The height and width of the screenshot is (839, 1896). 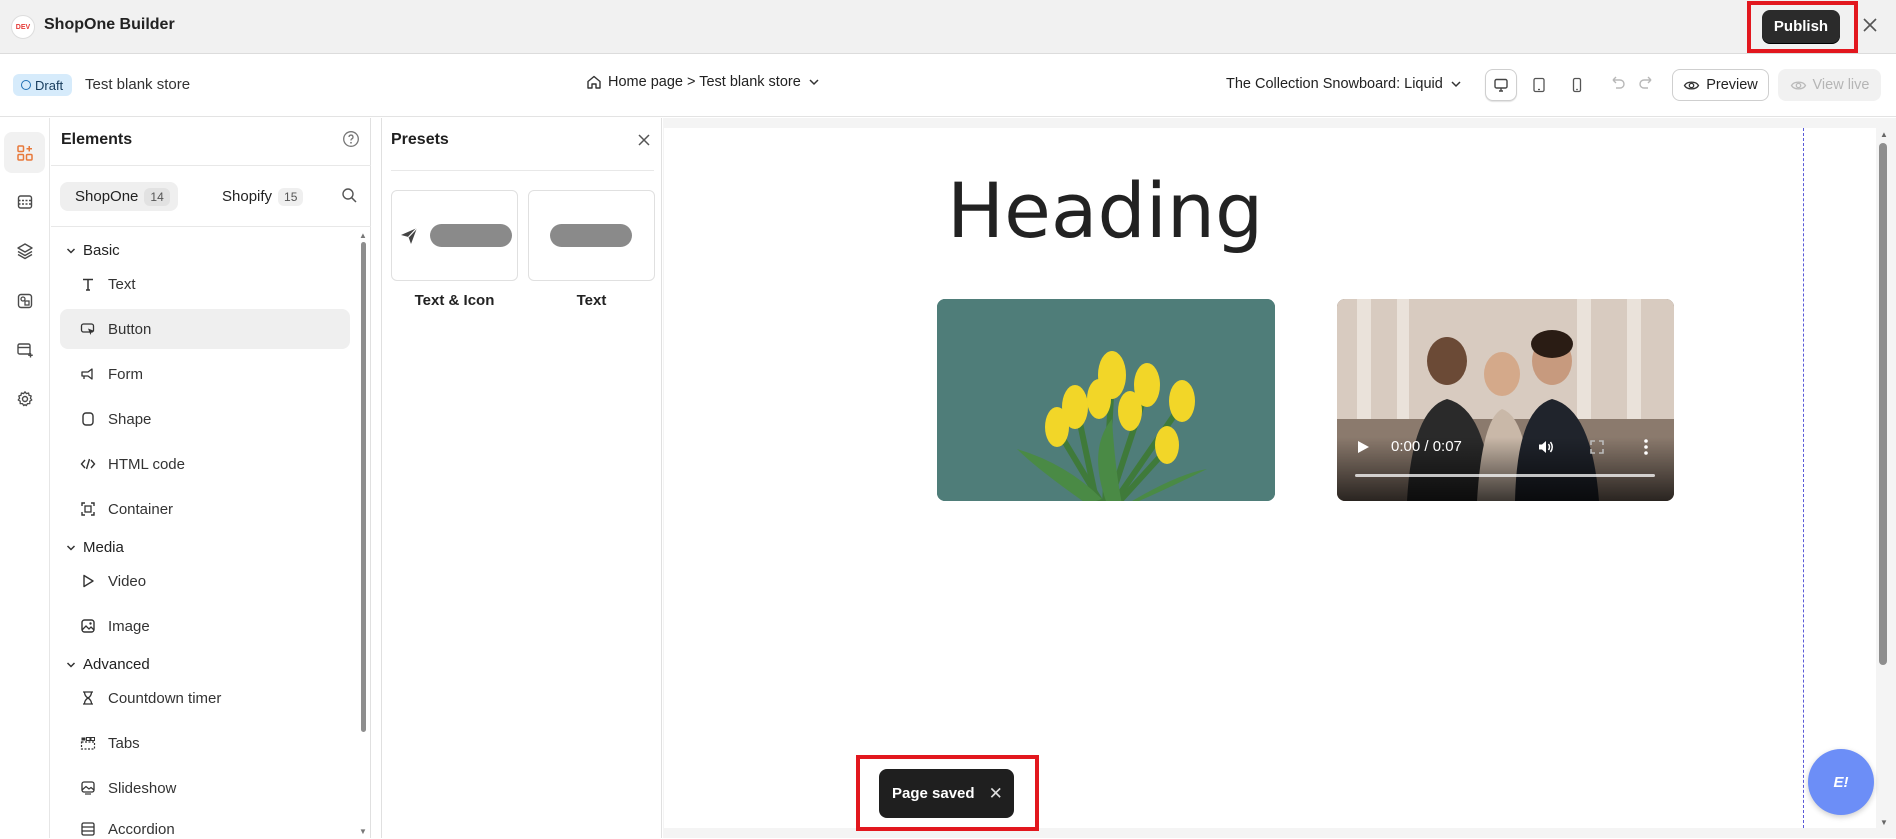 I want to click on mobile-icon, so click(x=1577, y=85).